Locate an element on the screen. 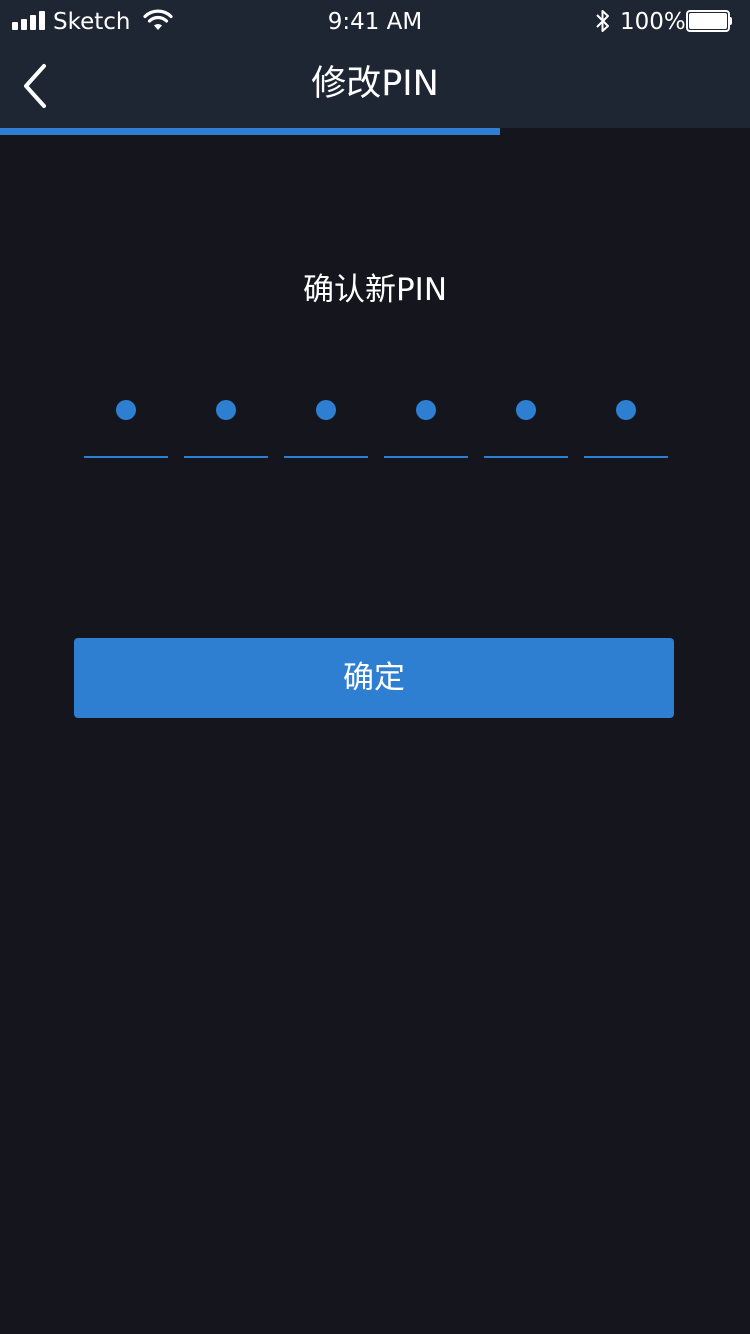 The image size is (750, 1334). step-progress-fill is located at coordinates (250, 131).